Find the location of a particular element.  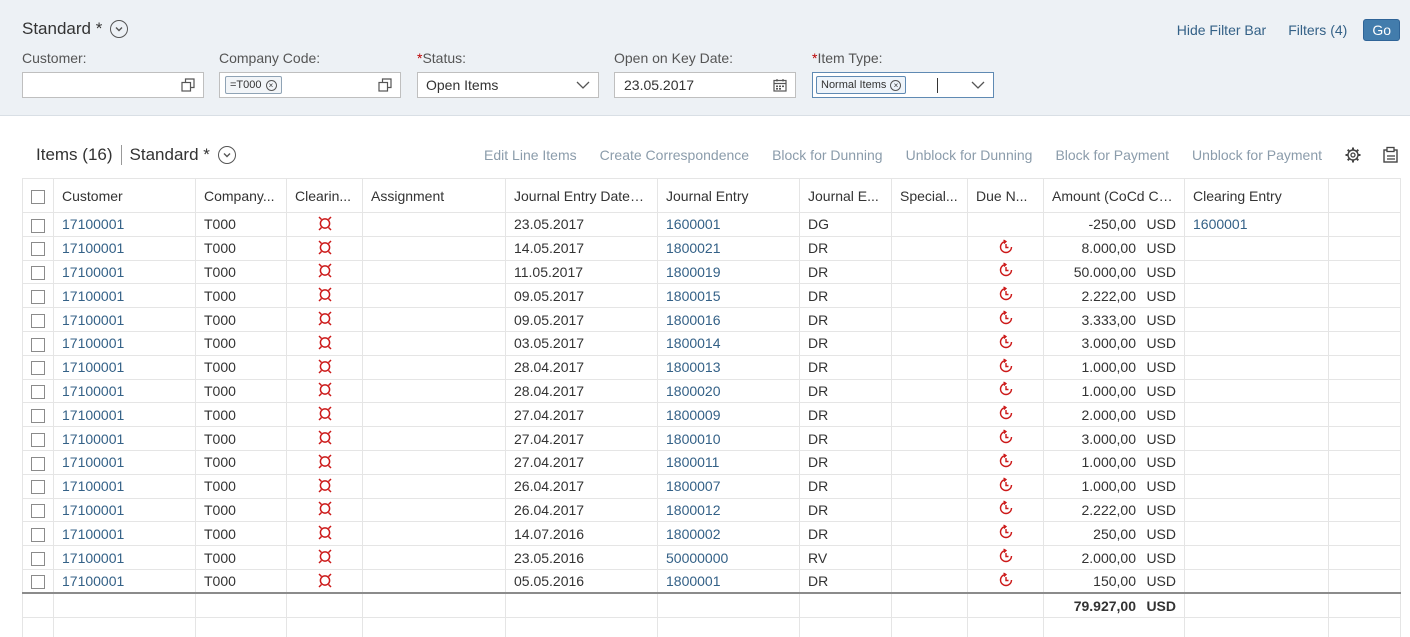

journal-entry-link: 1800001 is located at coordinates (728, 581).